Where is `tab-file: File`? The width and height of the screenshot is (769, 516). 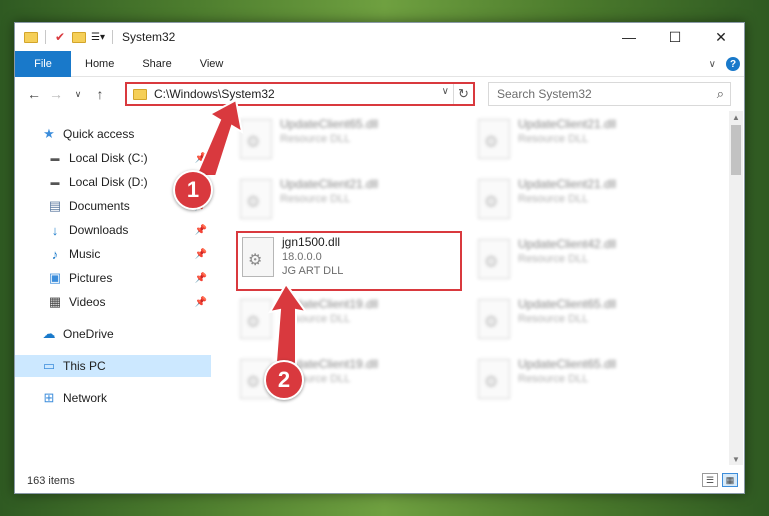 tab-file: File is located at coordinates (43, 63).